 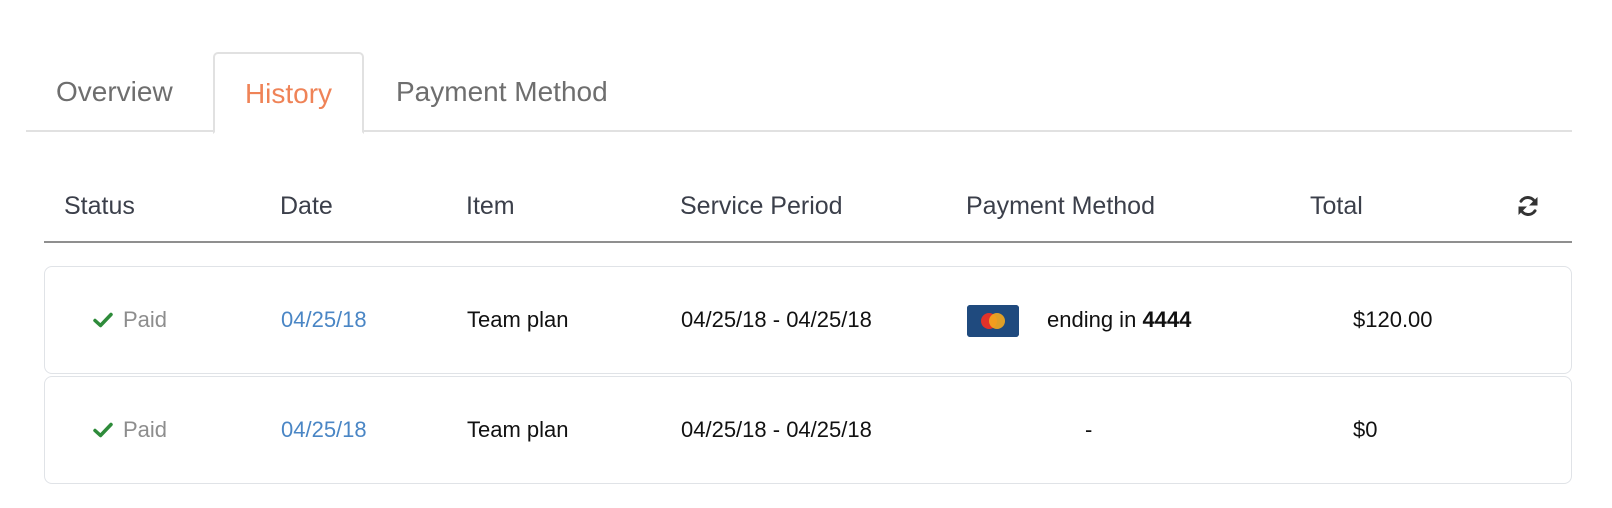 What do you see at coordinates (114, 92) in the screenshot?
I see `tab-overview: Overview` at bounding box center [114, 92].